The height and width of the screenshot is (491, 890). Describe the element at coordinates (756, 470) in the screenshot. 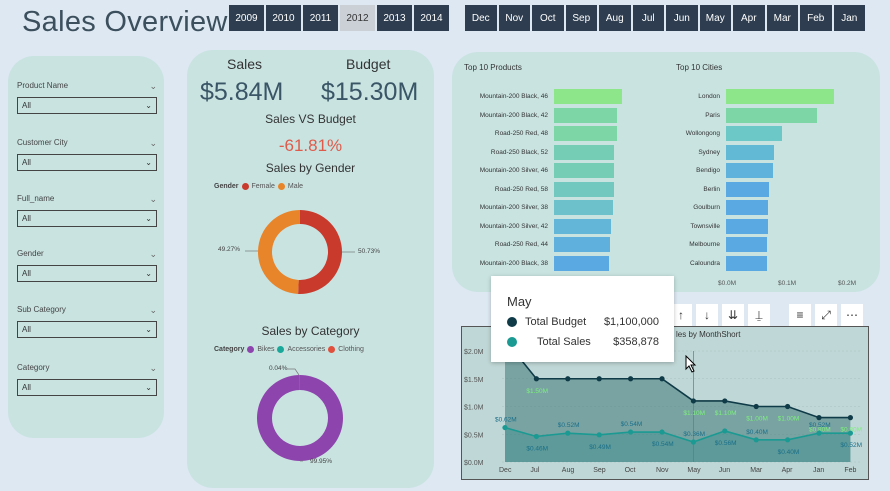

I see `x-tick-label: Mar` at that location.